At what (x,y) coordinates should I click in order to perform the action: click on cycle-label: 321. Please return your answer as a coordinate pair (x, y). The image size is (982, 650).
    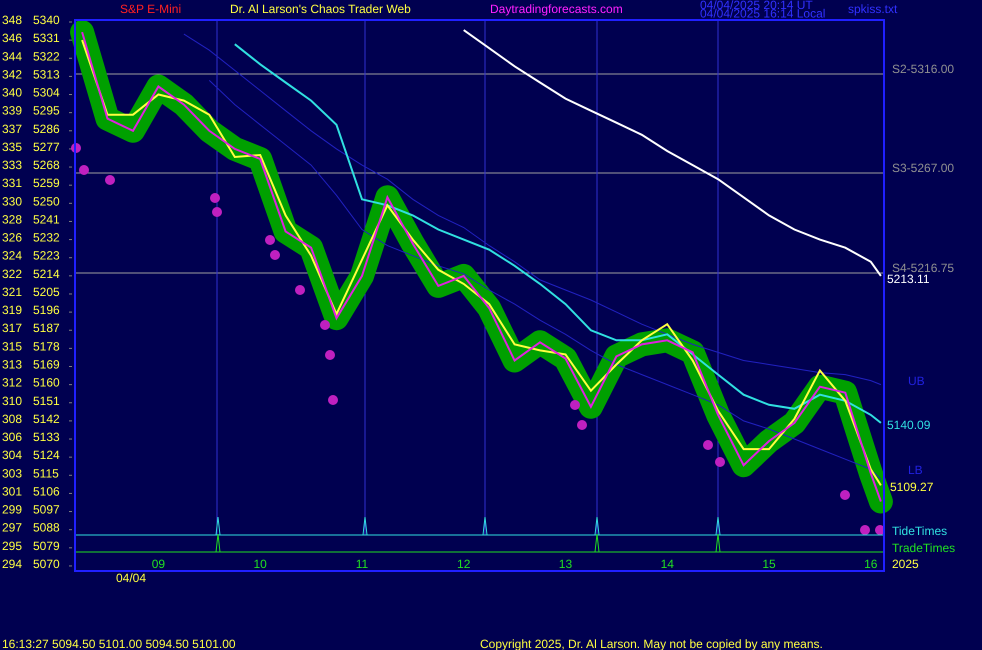
    Looking at the image, I should click on (12, 291).